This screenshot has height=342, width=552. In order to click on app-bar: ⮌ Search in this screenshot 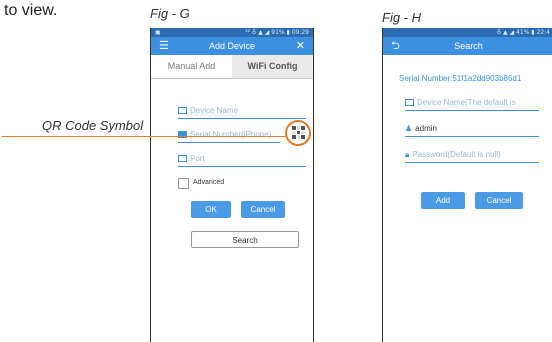, I will do `click(467, 46)`.